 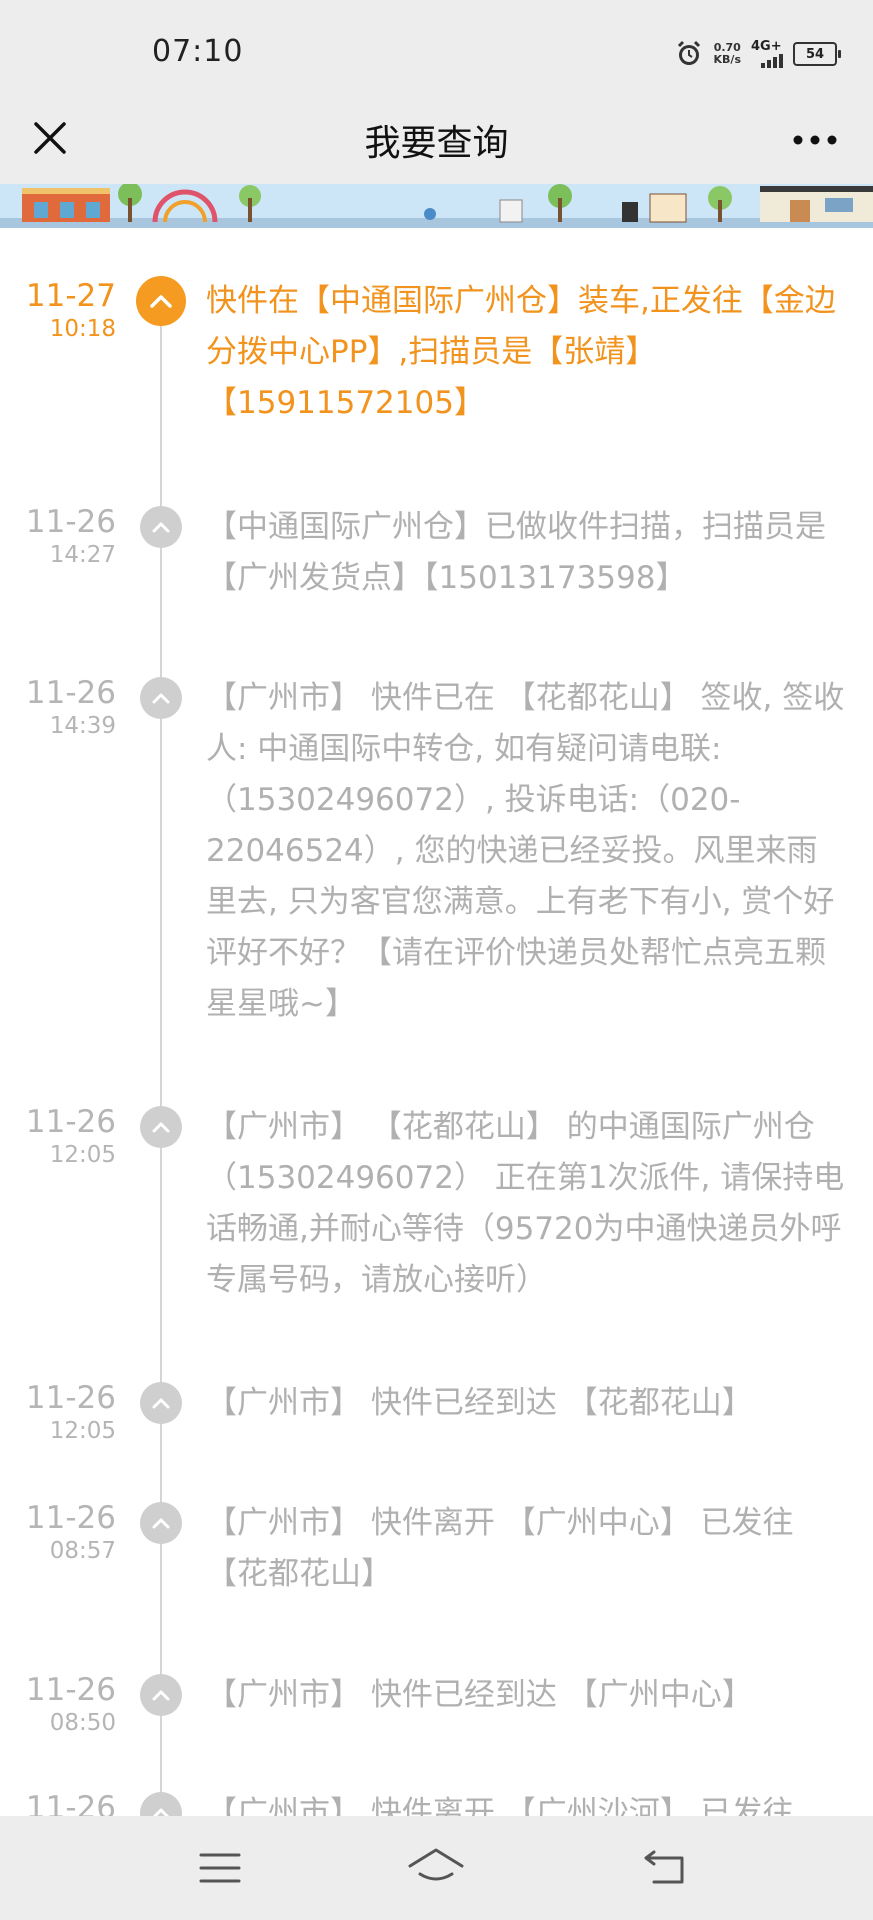 I want to click on battery-level: 54, so click(x=815, y=54).